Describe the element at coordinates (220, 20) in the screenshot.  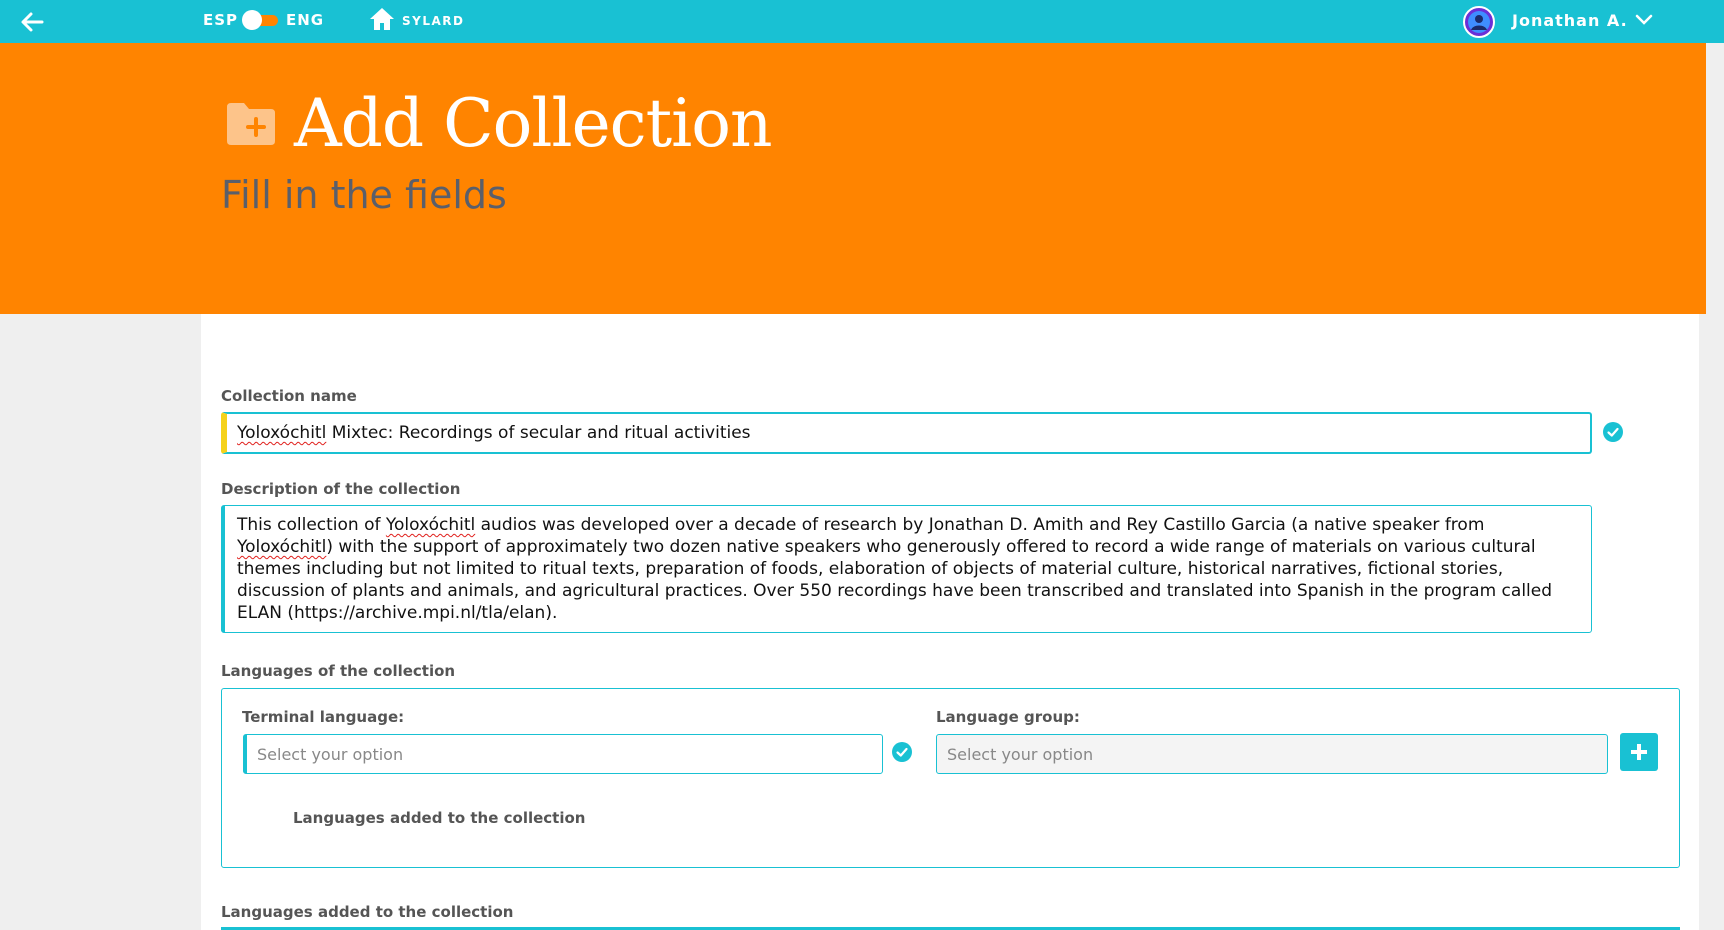
I see `language-option-esp: ESP` at that location.